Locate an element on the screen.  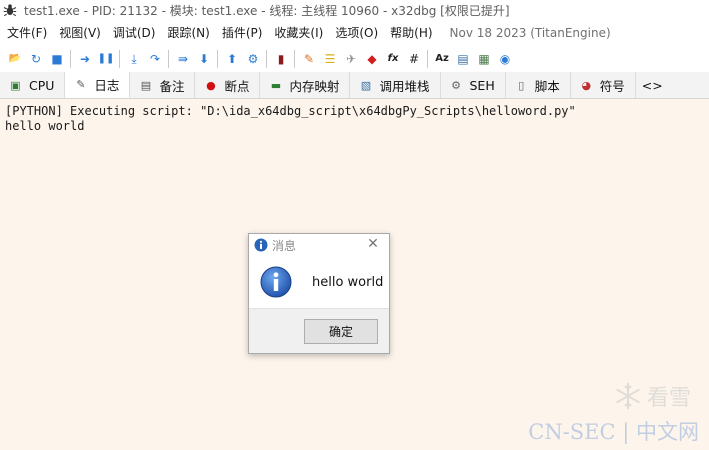
dialog-title: 消息 is located at coordinates (284, 245).